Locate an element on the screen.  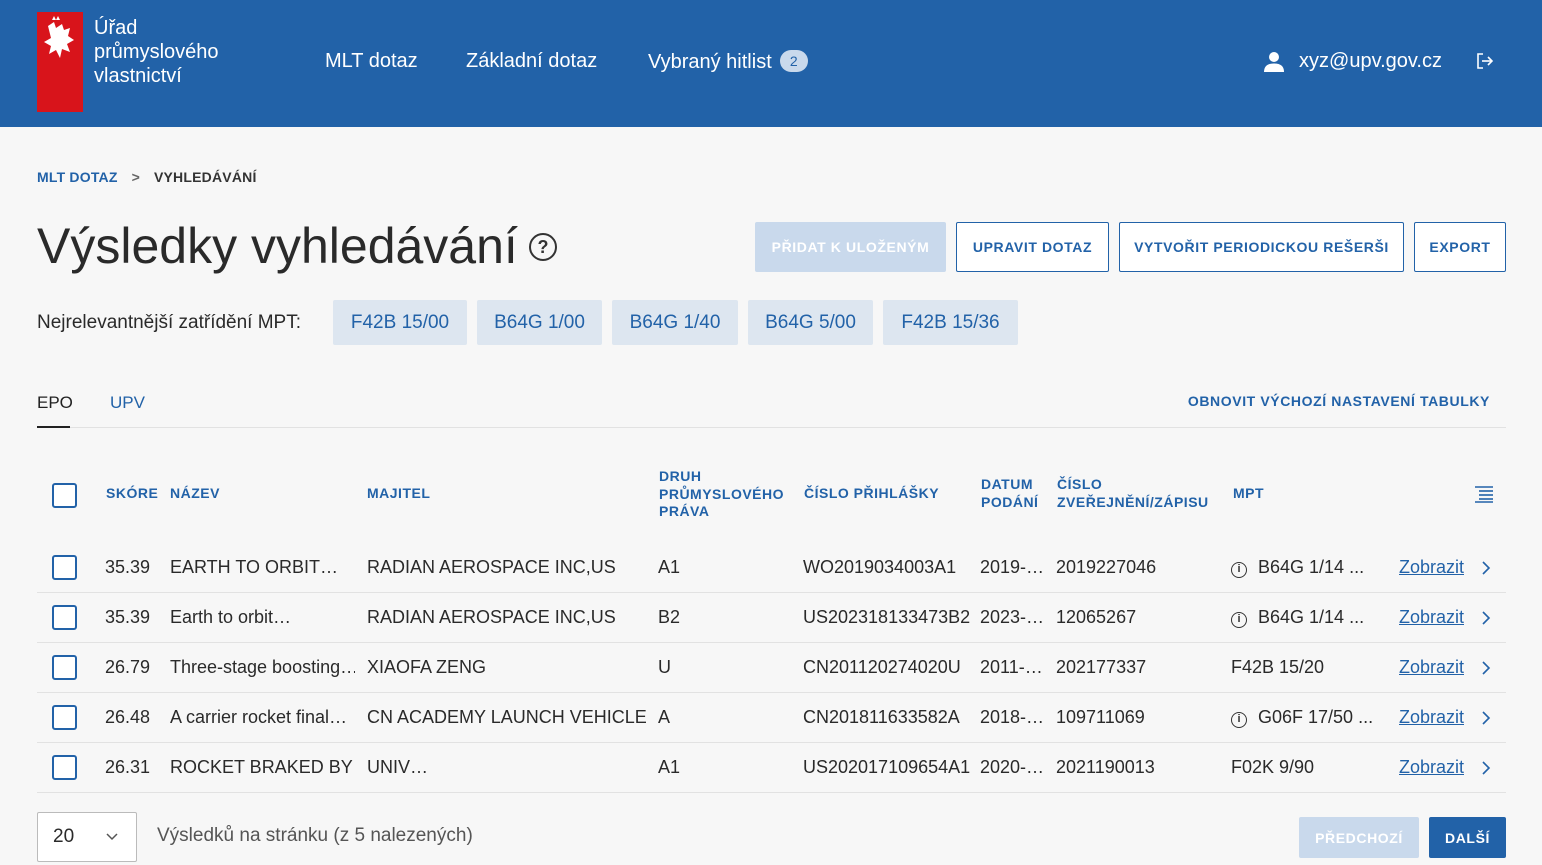
hitlist-count-badge: 2 is located at coordinates (794, 61).